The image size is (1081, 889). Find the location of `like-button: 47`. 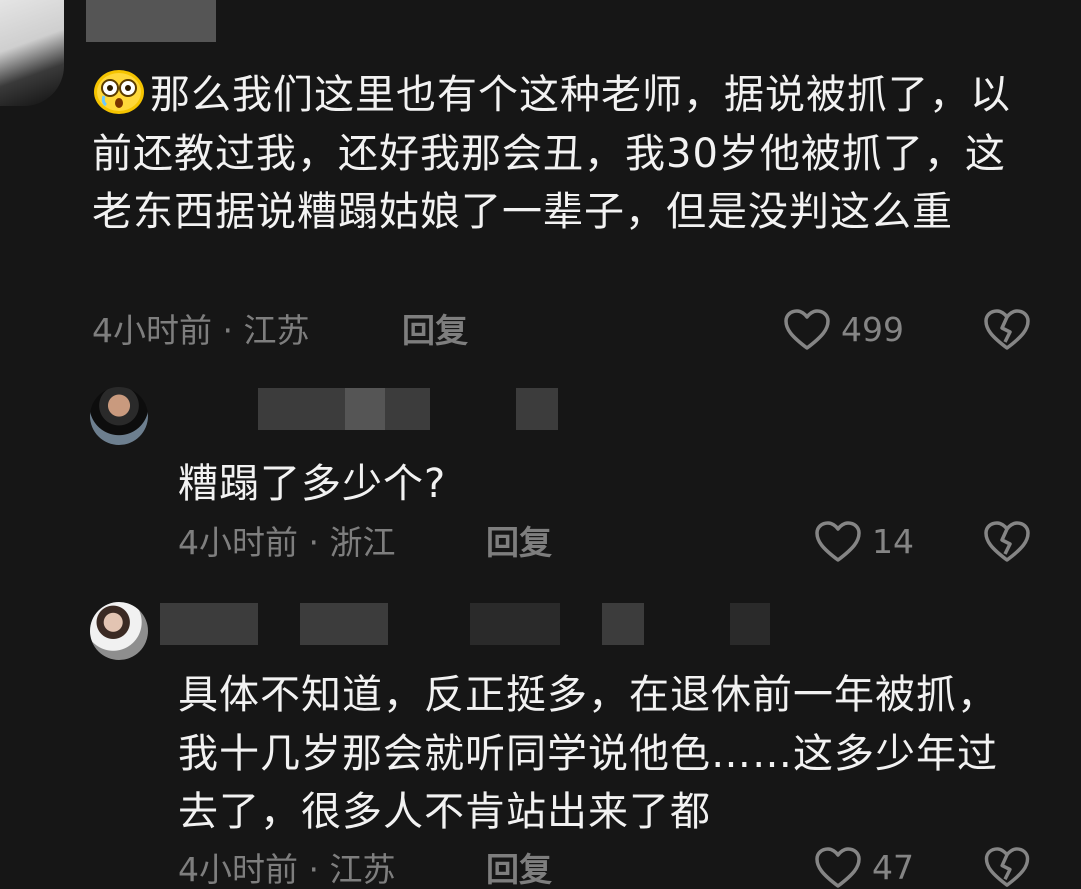

like-button: 47 is located at coordinates (864, 867).